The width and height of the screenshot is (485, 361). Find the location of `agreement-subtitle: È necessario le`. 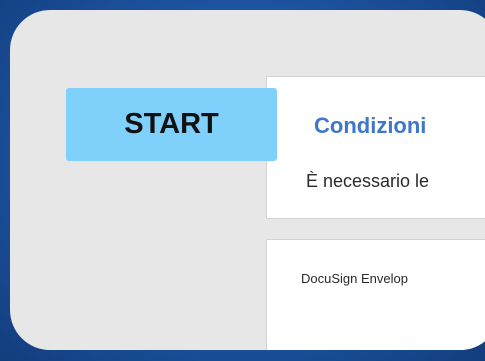

agreement-subtitle: È necessario le is located at coordinates (368, 181).